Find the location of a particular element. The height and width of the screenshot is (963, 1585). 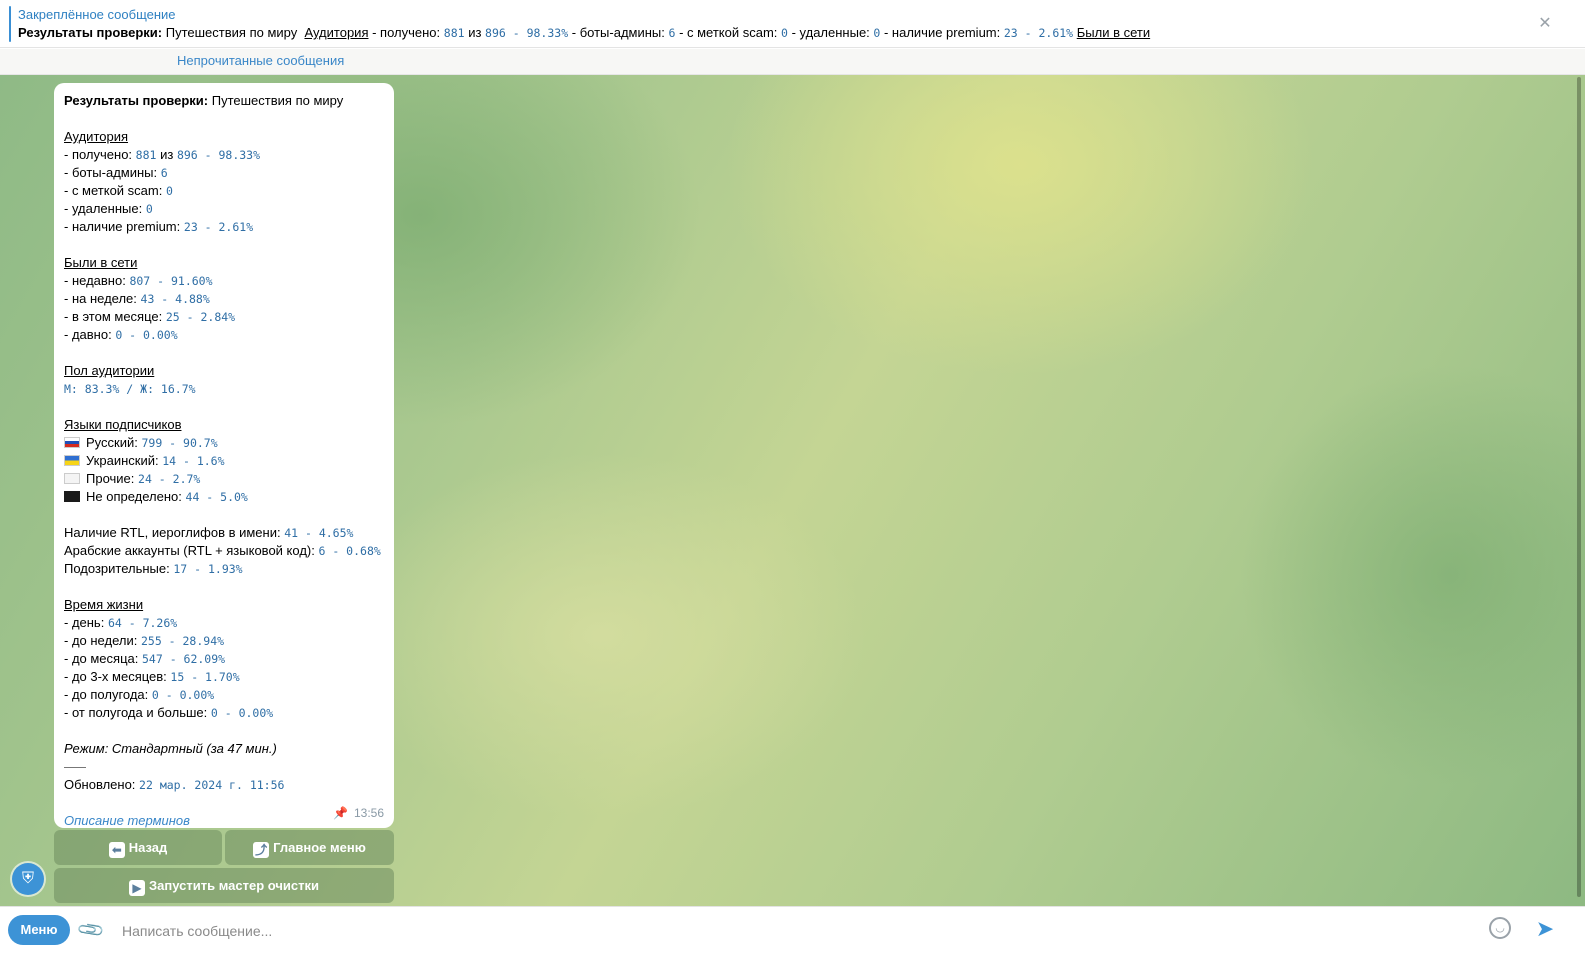

audience-received: - получено: 881 из 896 - 98.33% is located at coordinates (224, 155).